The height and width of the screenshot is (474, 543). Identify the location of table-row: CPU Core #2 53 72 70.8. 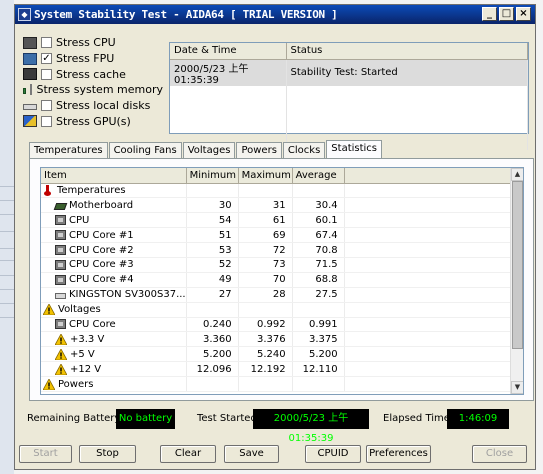
(276, 250).